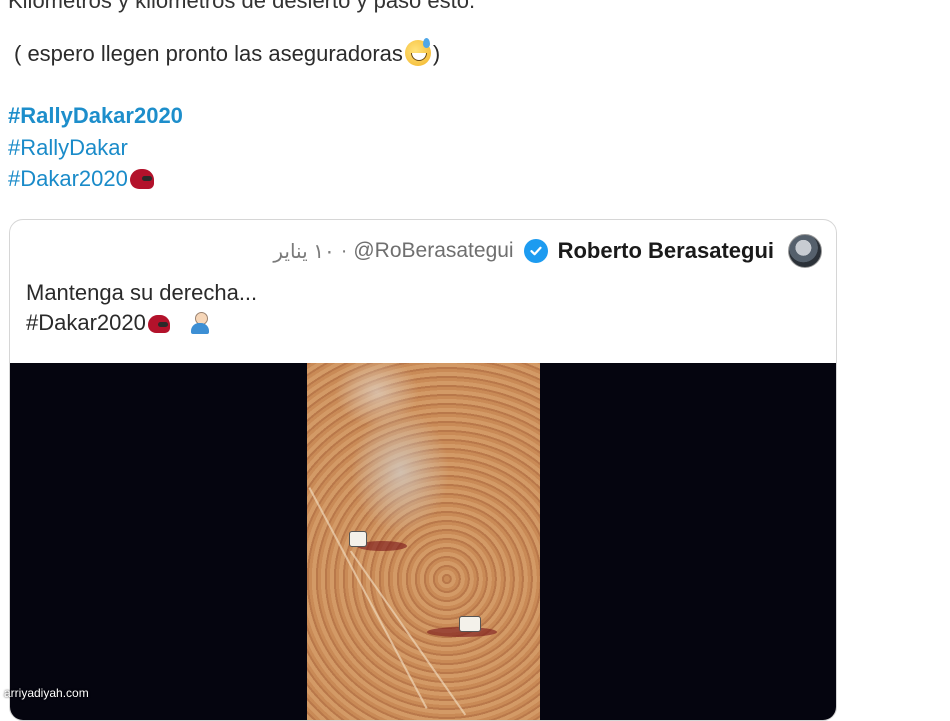 The image size is (950, 721). I want to click on avatar, so click(805, 251).